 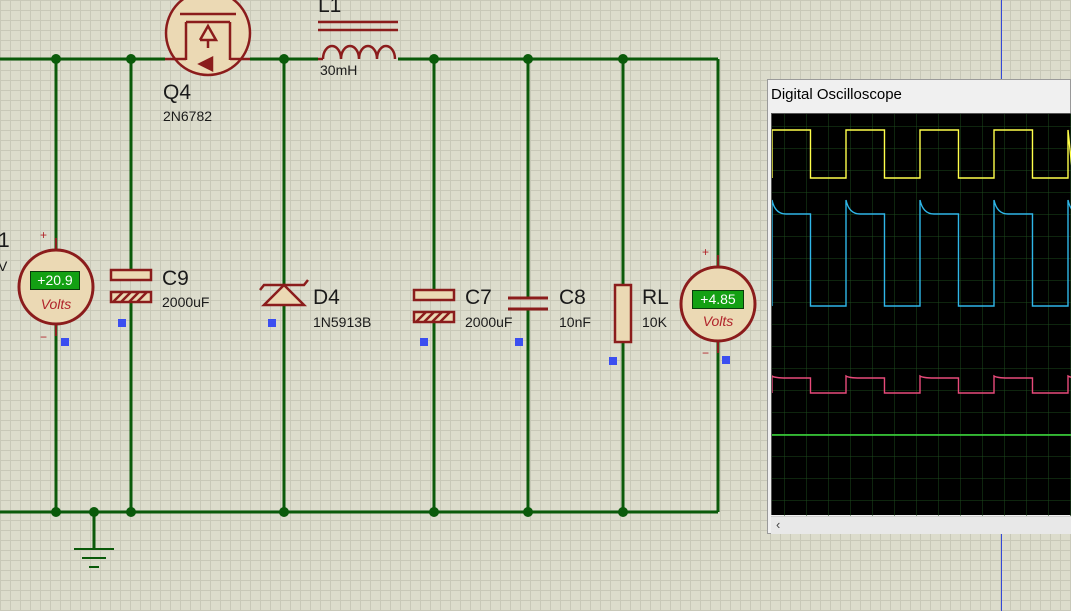 What do you see at coordinates (726, 360) in the screenshot?
I see `right-meter-pin` at bounding box center [726, 360].